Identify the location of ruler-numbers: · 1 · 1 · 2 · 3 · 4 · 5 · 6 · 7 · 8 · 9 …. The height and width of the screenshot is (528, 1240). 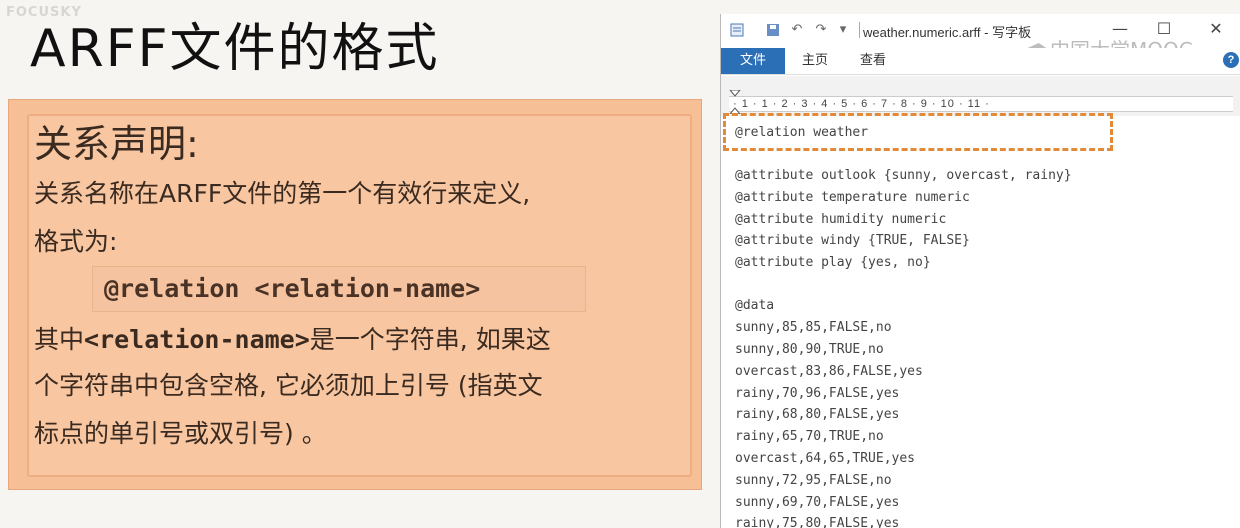
(861, 104).